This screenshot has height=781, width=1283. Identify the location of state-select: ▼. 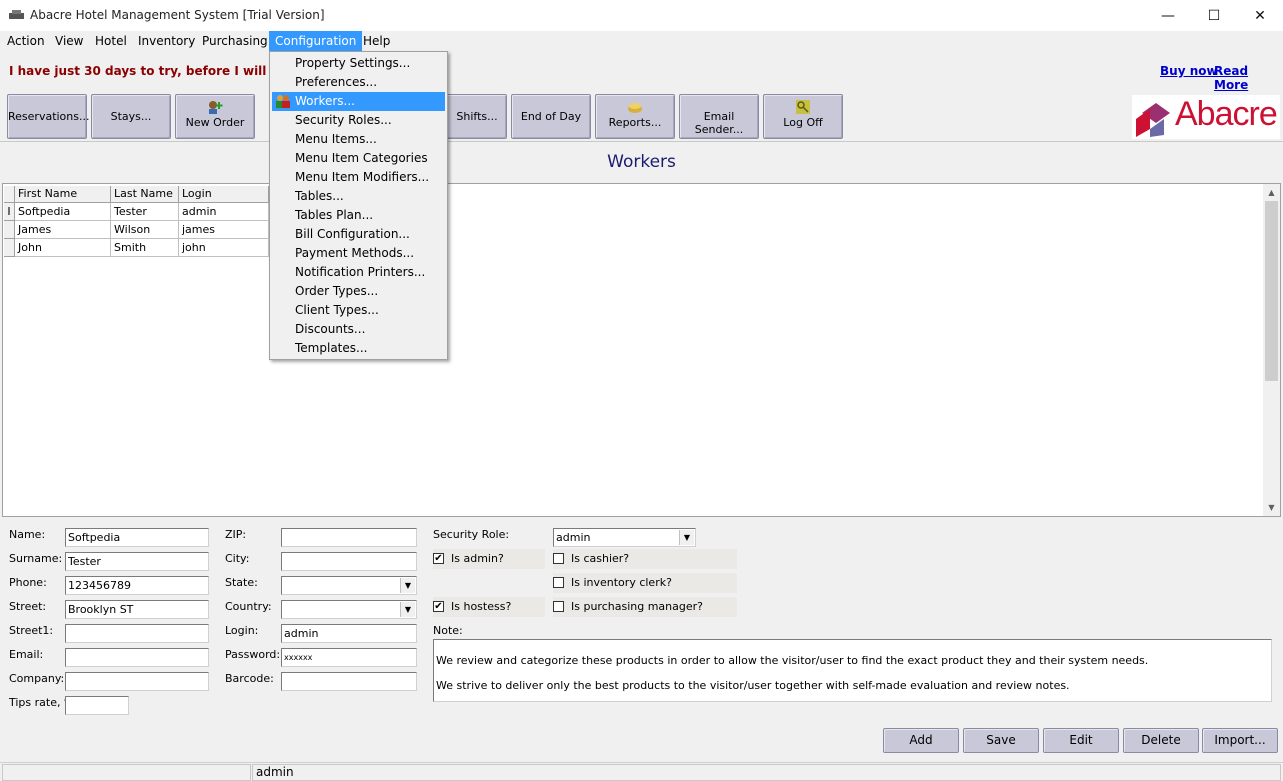
(349, 585).